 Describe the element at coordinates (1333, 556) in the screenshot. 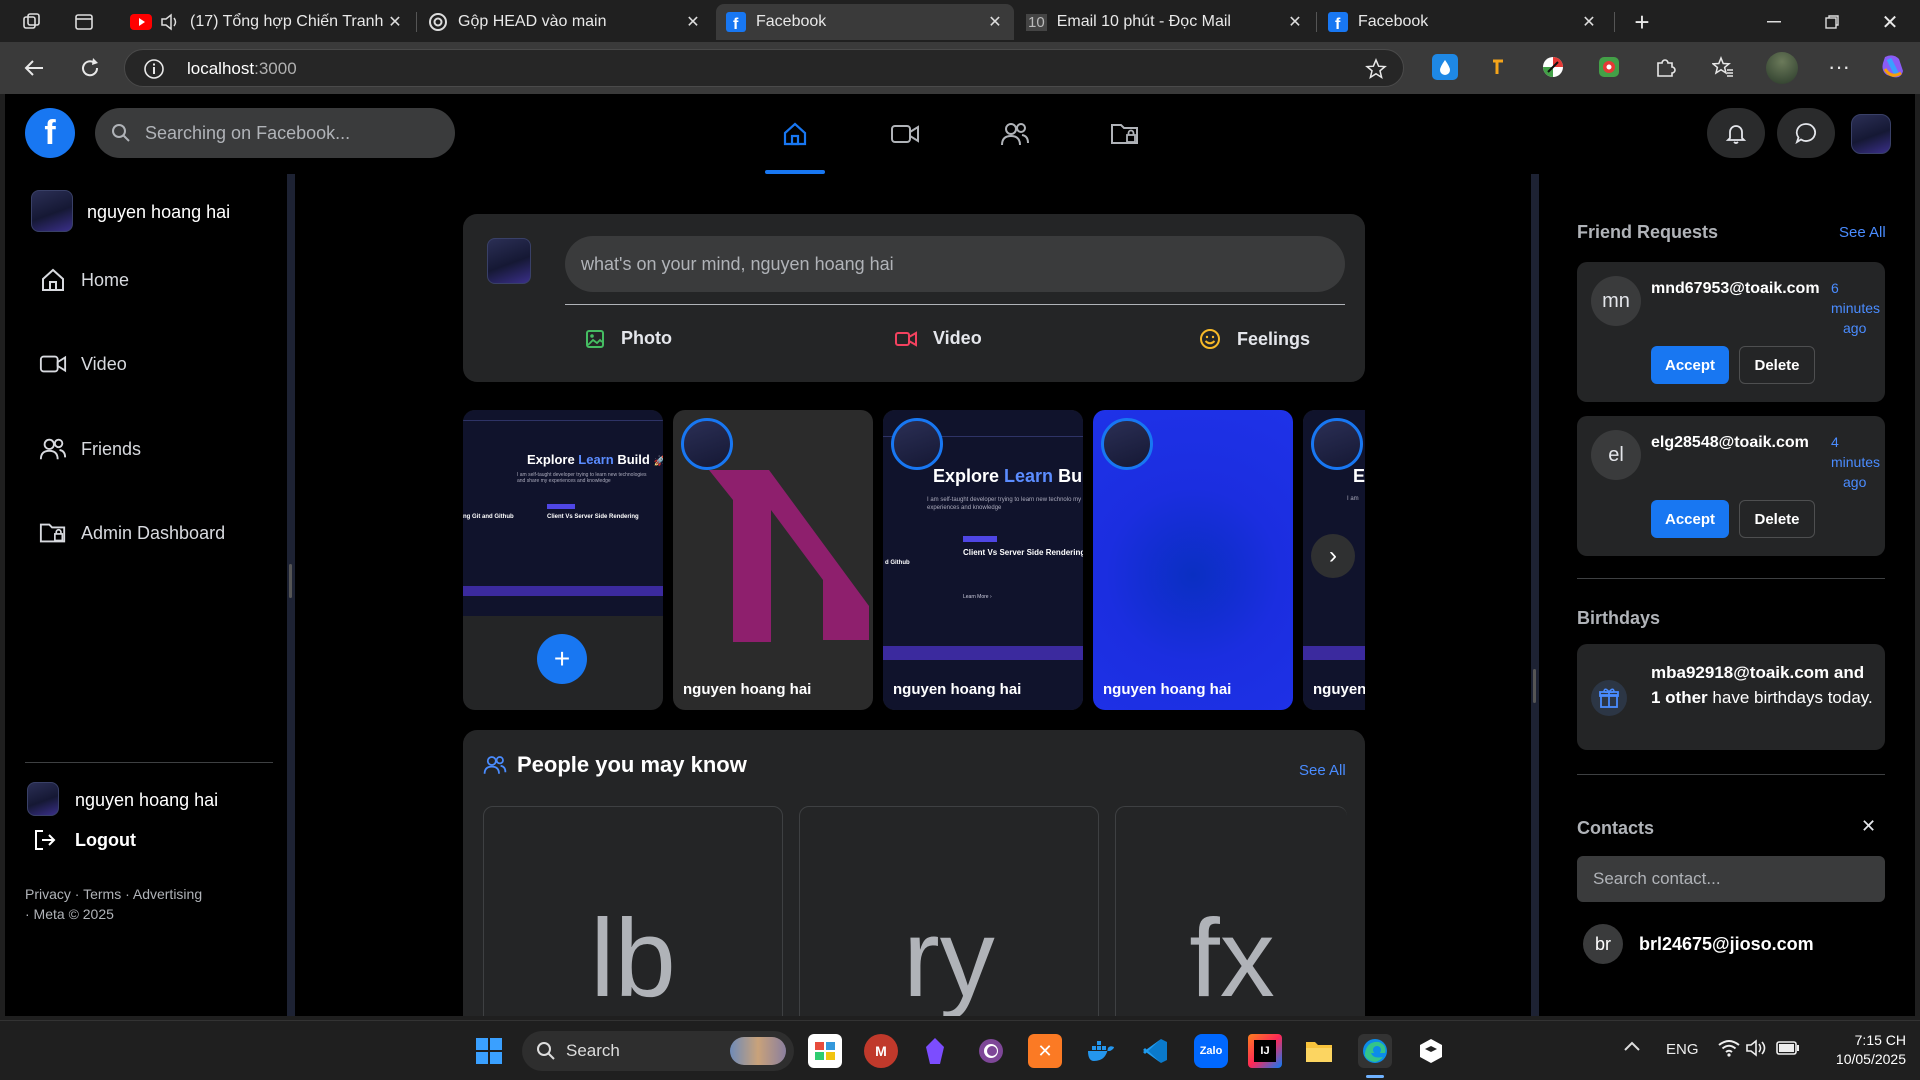

I see `stories-next-button: ›` at that location.